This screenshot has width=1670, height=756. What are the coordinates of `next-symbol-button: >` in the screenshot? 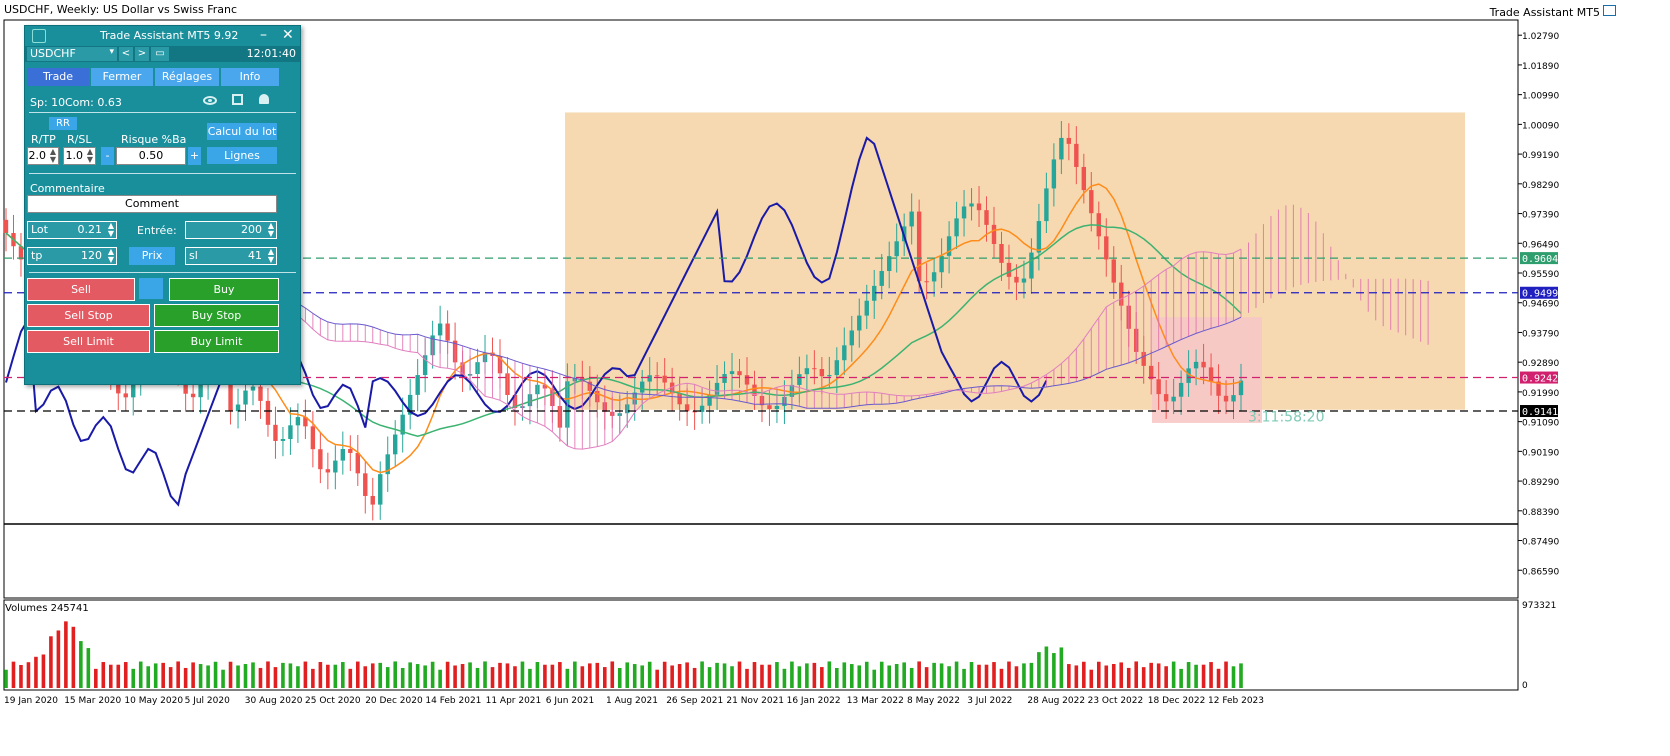 It's located at (142, 54).